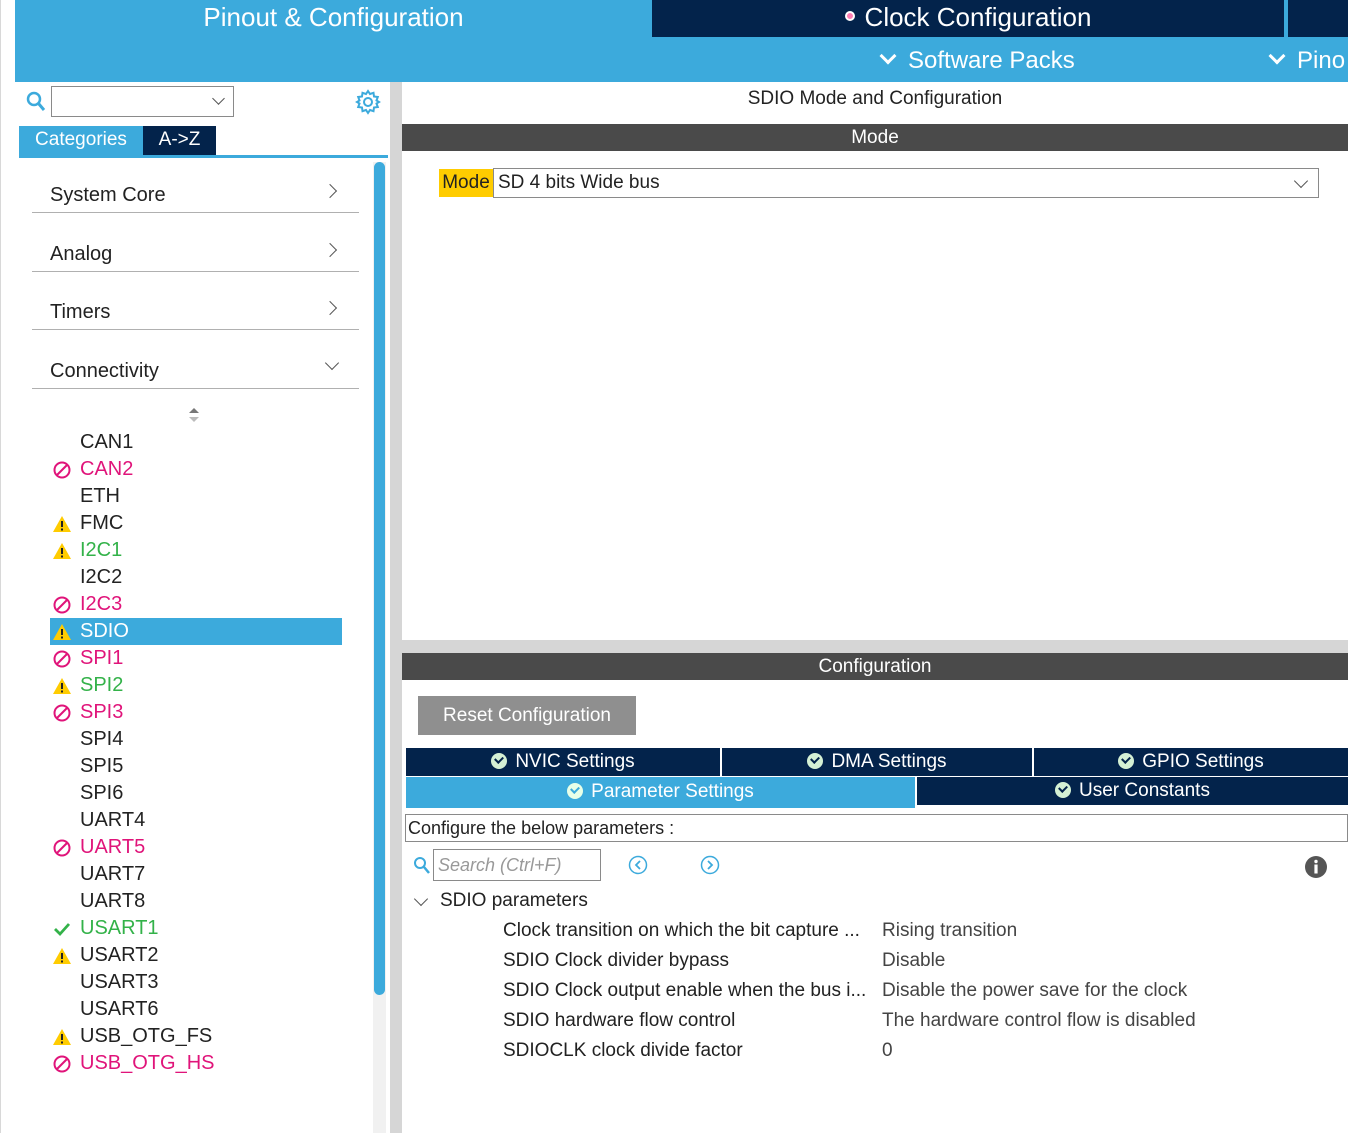 The height and width of the screenshot is (1133, 1348). What do you see at coordinates (196, 766) in the screenshot?
I see `peripheral-item: SPI5` at bounding box center [196, 766].